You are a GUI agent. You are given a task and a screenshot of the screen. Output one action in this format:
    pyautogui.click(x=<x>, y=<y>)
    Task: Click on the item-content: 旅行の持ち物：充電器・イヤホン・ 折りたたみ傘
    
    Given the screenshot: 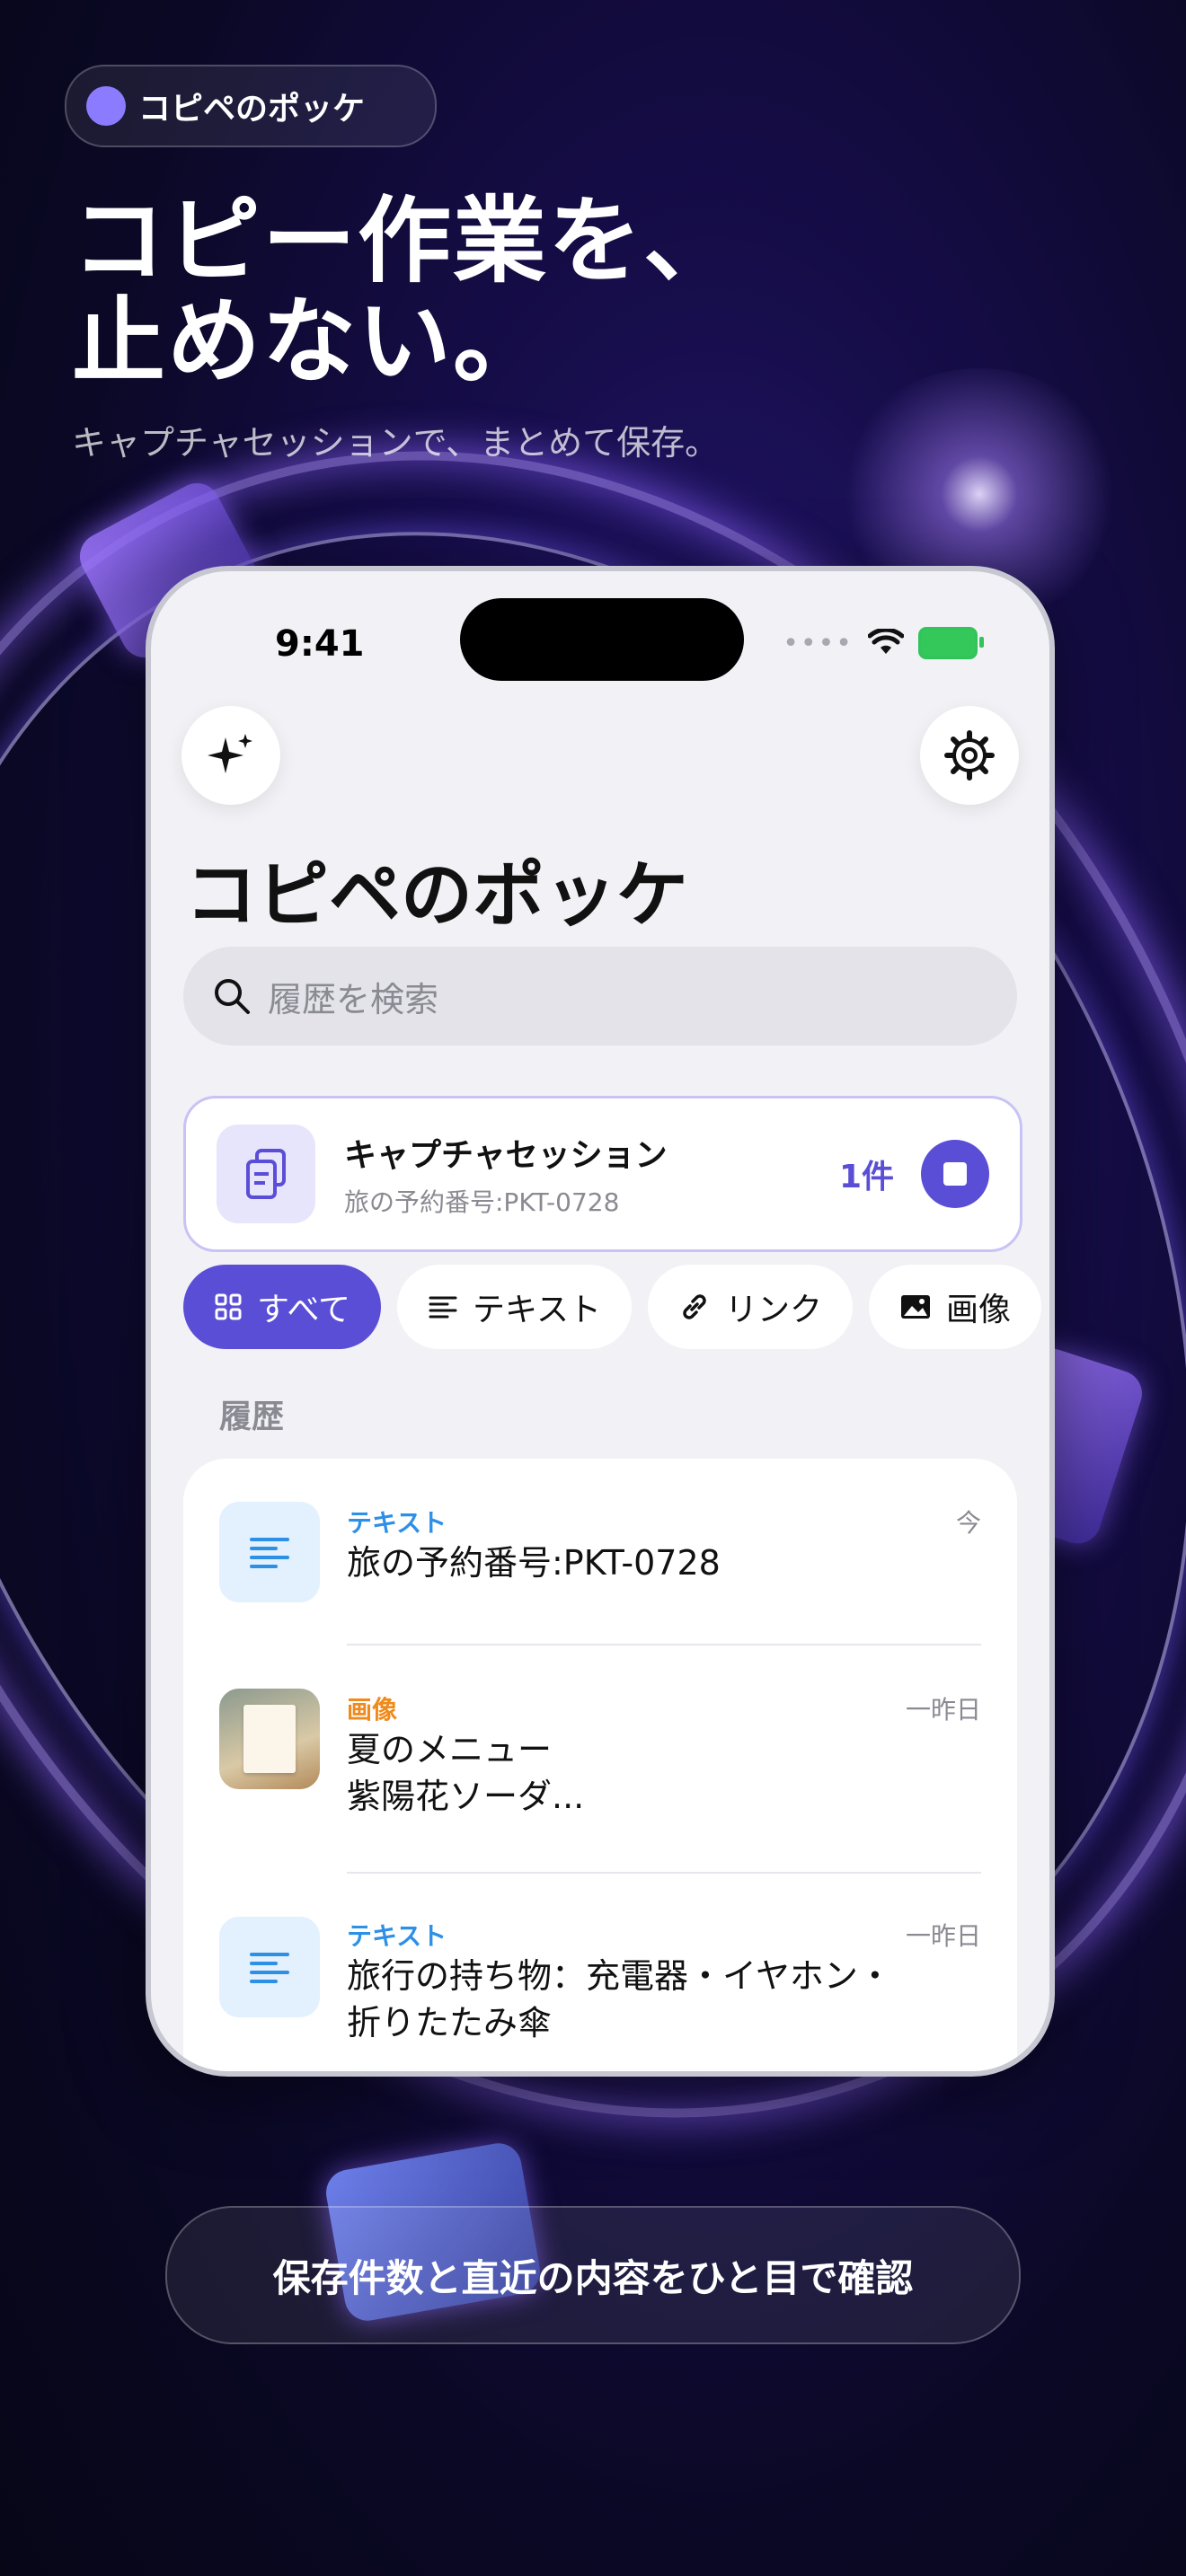 What is the action you would take?
    pyautogui.click(x=619, y=2000)
    